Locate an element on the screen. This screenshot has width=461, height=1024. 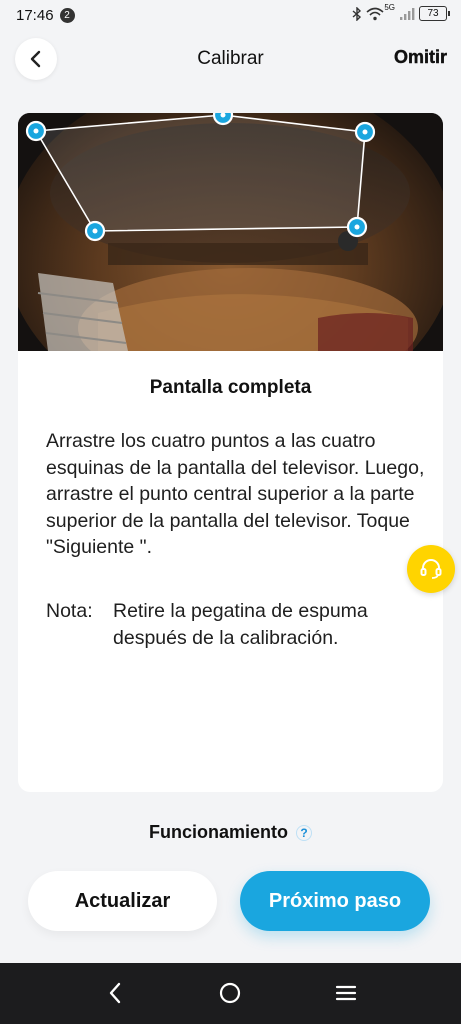
update-button: Actualizar is located at coordinates (122, 901).